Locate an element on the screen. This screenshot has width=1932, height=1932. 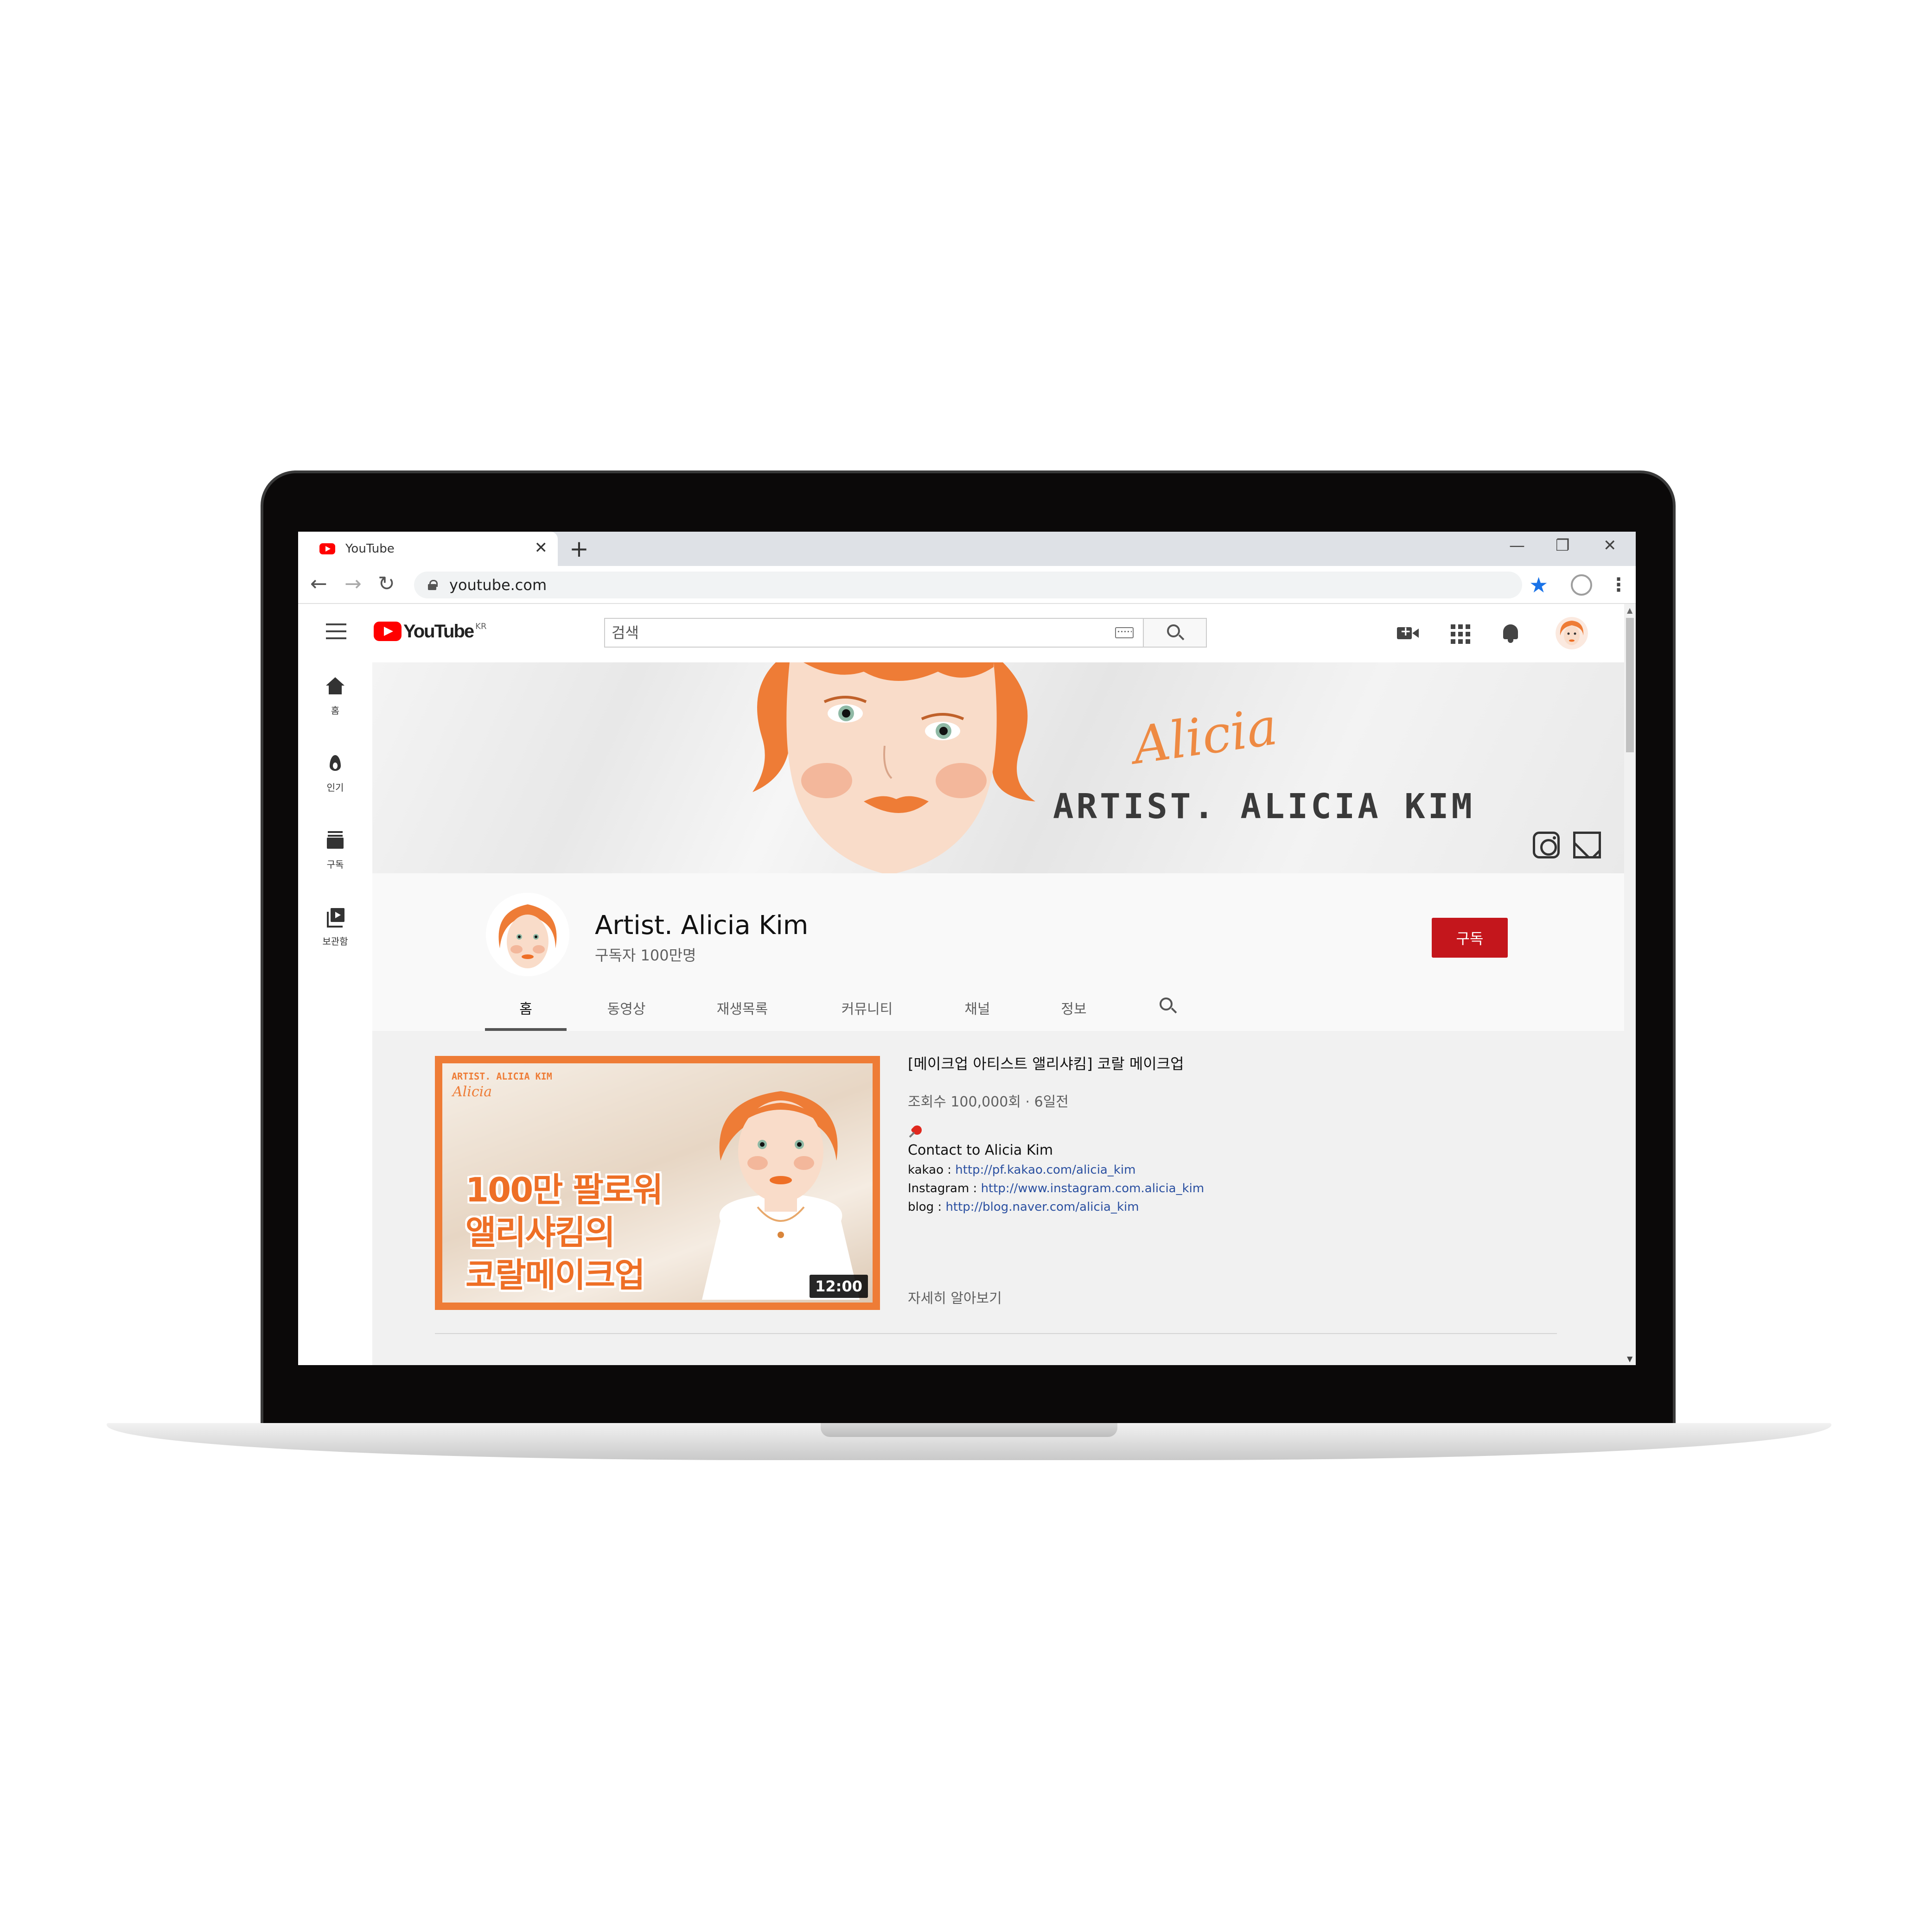
search-box is located at coordinates (906, 633).